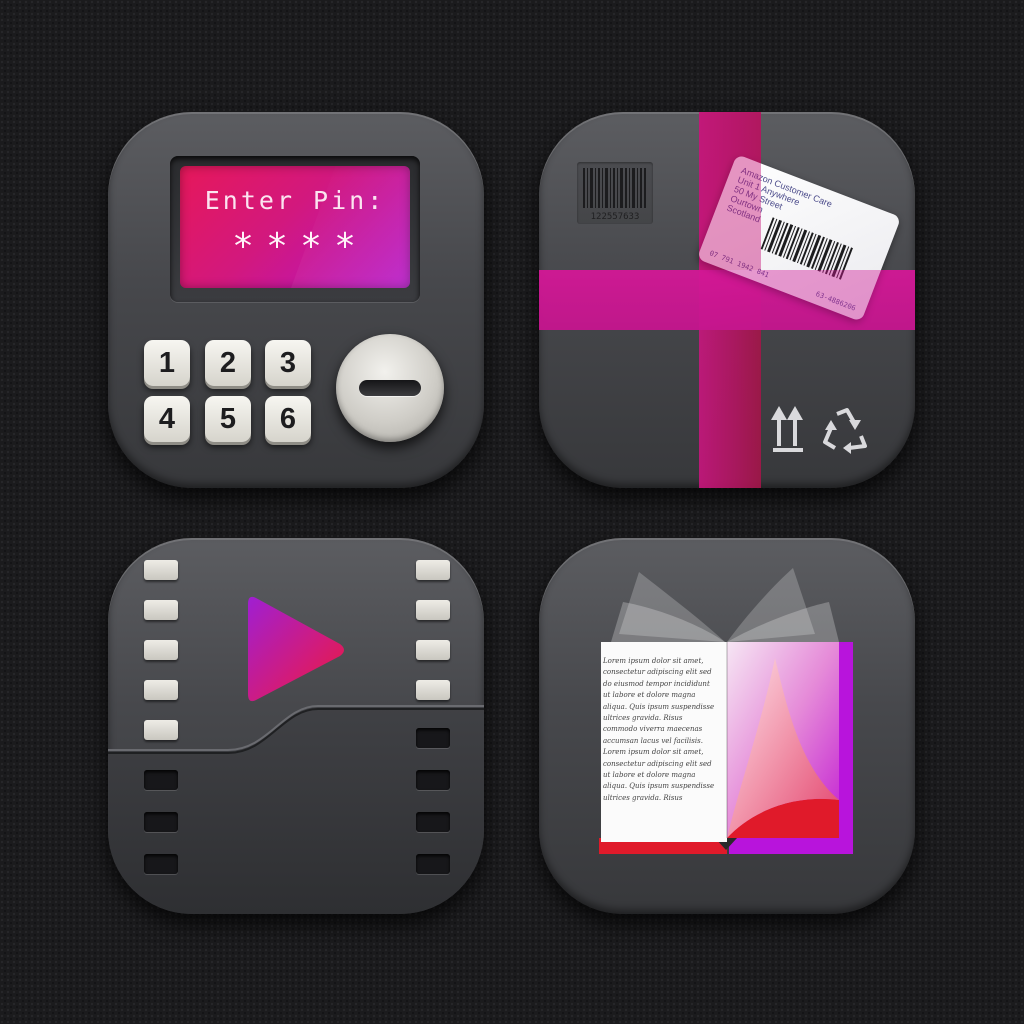 The image size is (1024, 1024). I want to click on this-way-up-icon, so click(787, 429).